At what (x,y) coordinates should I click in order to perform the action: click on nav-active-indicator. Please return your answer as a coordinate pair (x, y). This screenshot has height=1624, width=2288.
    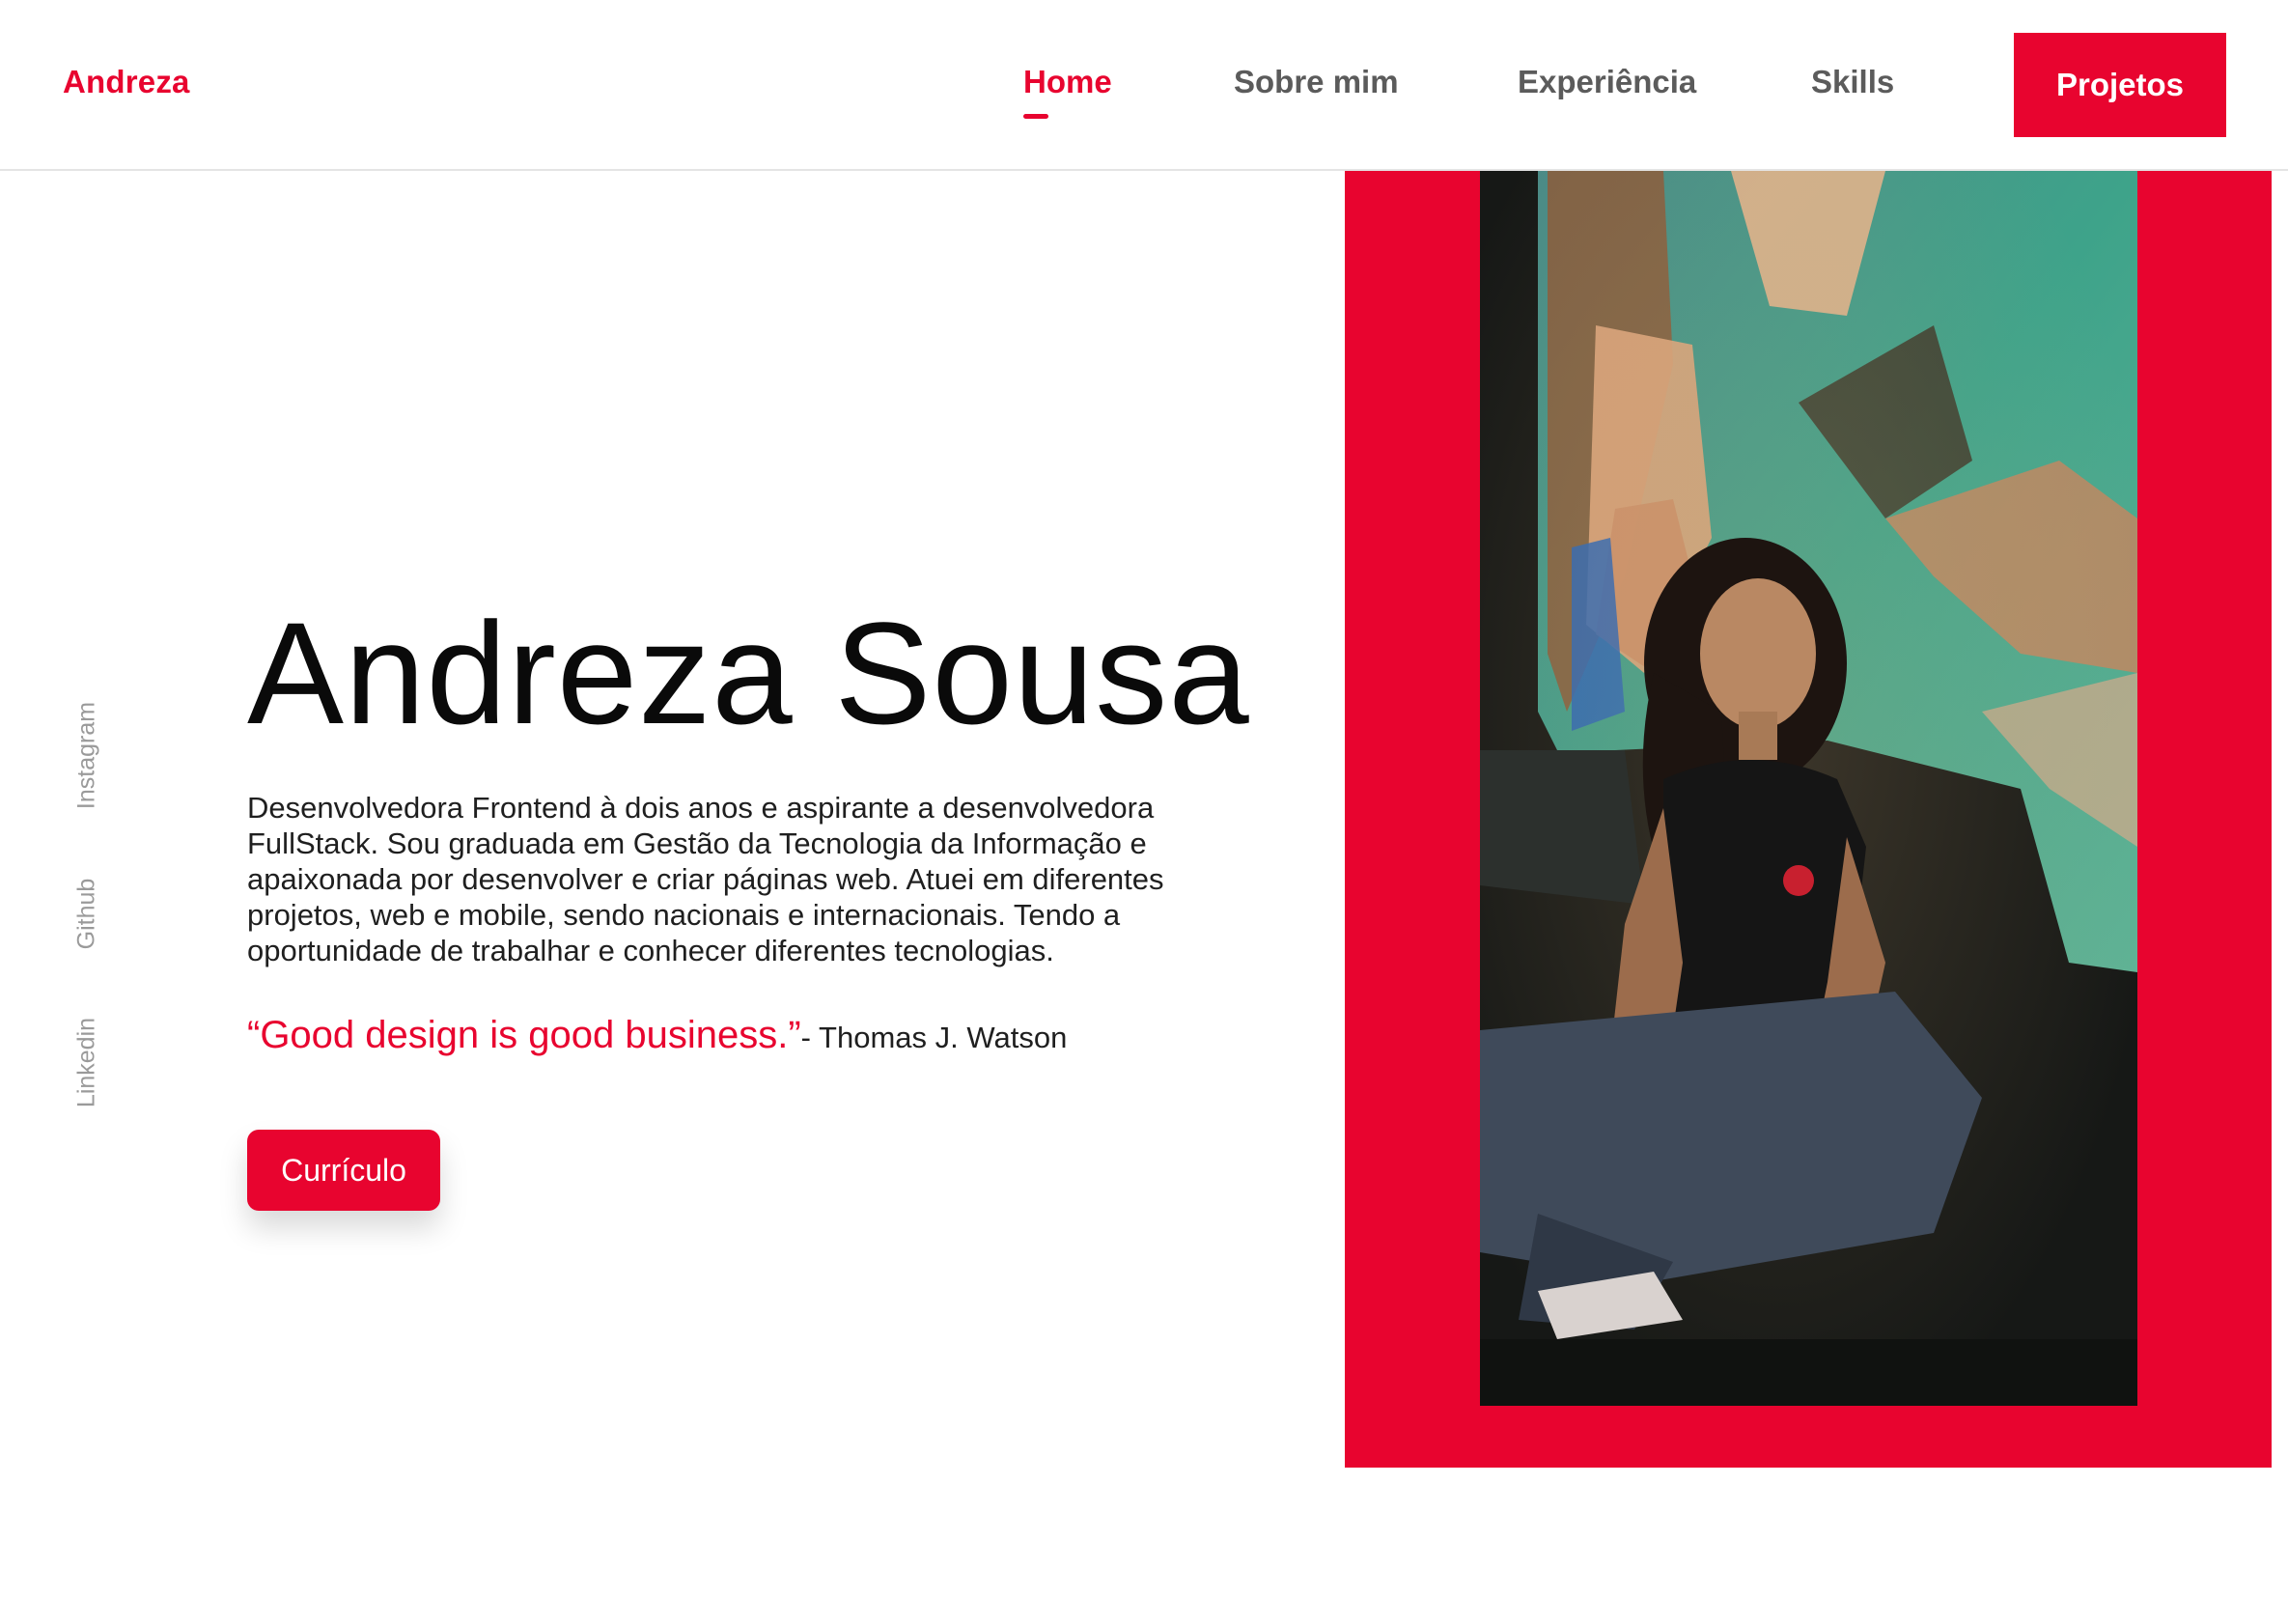
    Looking at the image, I should click on (1035, 117).